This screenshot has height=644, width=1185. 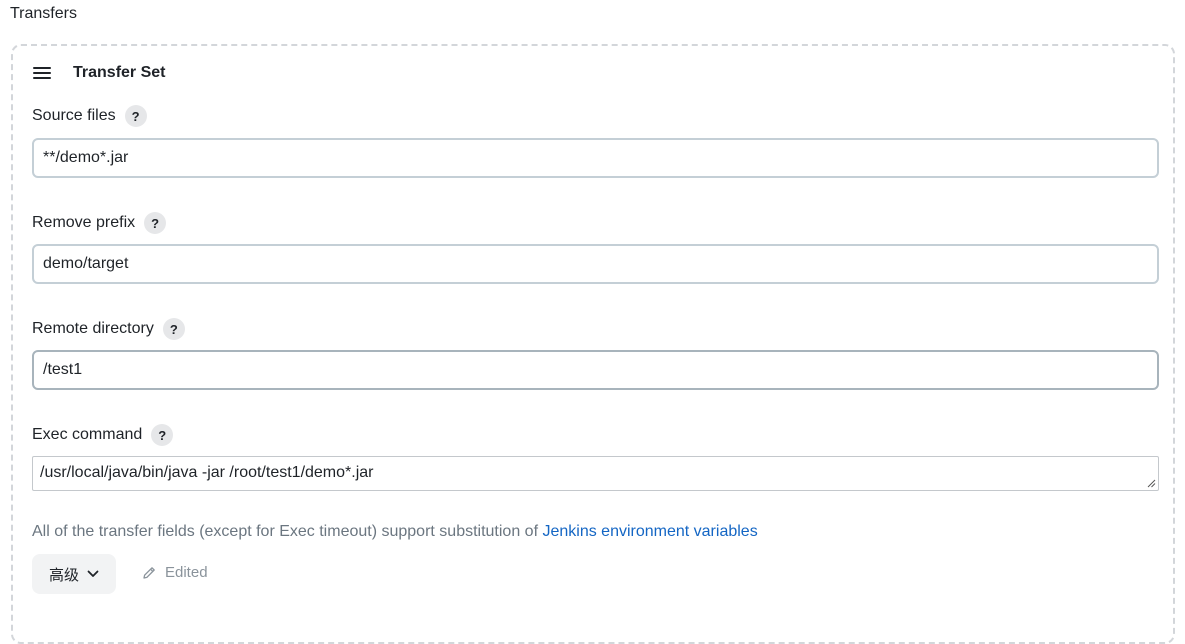 I want to click on source-files-label-row: Source files ?, so click(x=89, y=116).